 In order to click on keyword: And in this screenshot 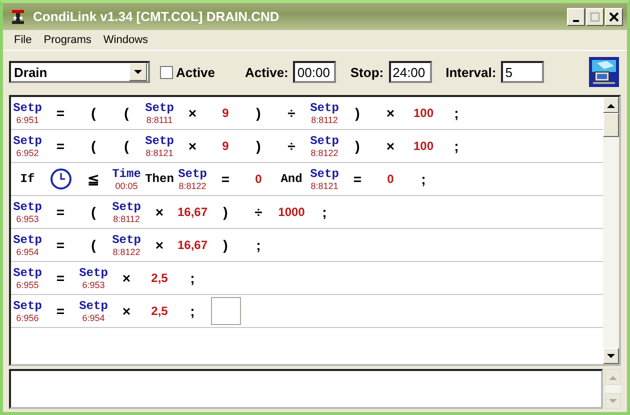, I will do `click(291, 179)`.